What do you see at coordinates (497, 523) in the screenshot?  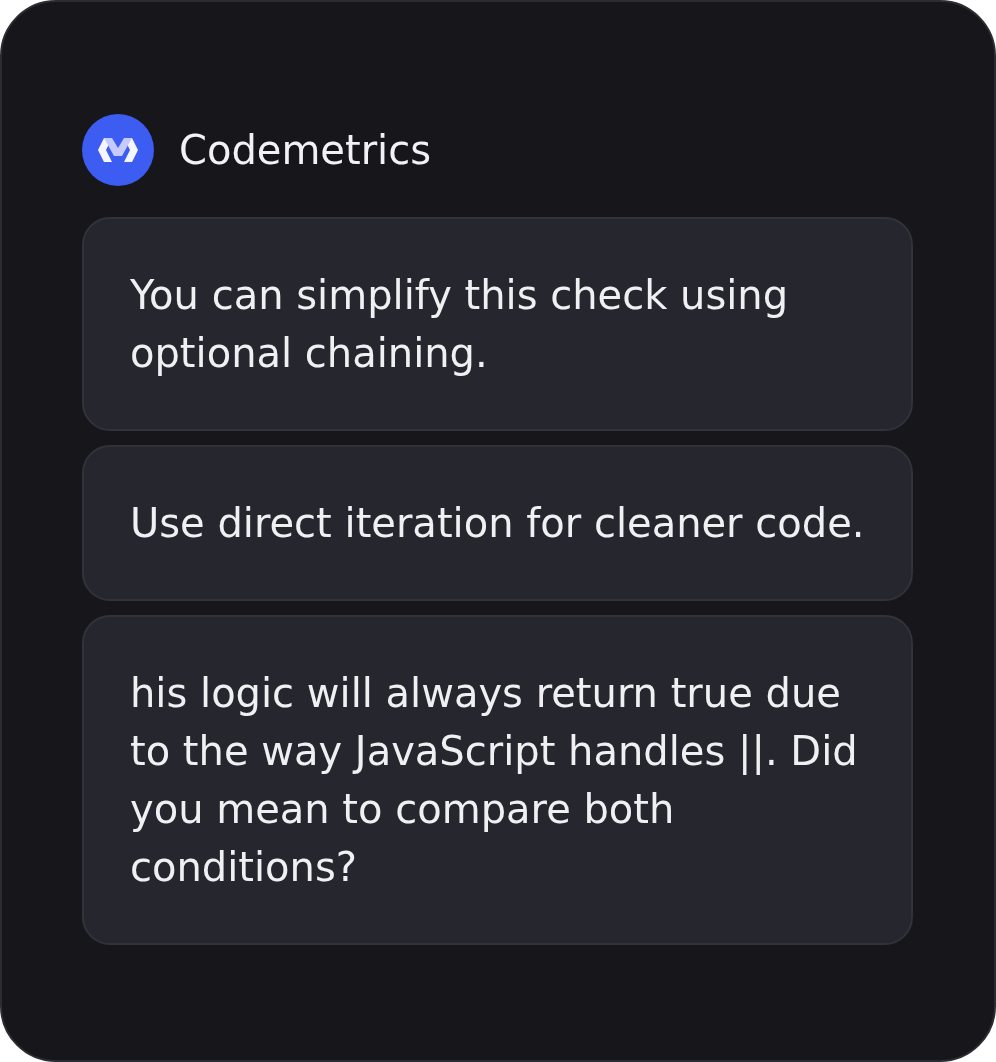 I see `comment-text: Use direct iteration for cleaner code.` at bounding box center [497, 523].